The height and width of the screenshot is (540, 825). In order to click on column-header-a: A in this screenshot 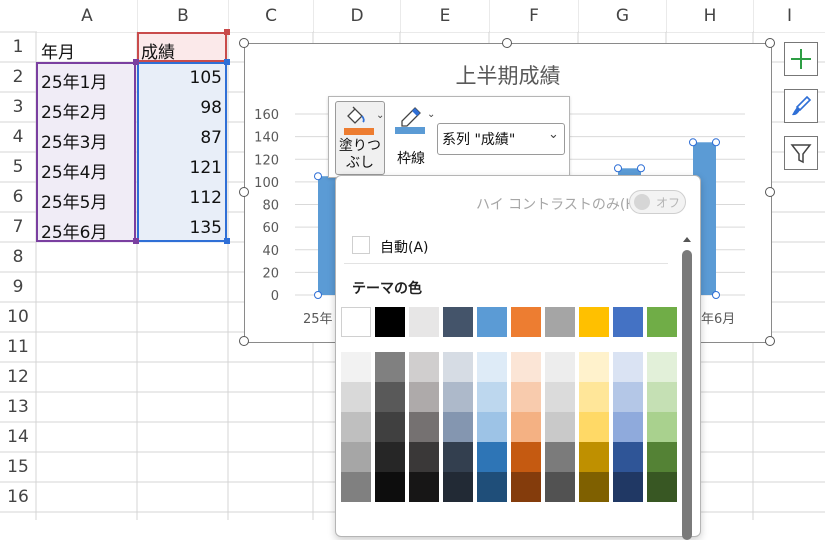, I will do `click(87, 16)`.